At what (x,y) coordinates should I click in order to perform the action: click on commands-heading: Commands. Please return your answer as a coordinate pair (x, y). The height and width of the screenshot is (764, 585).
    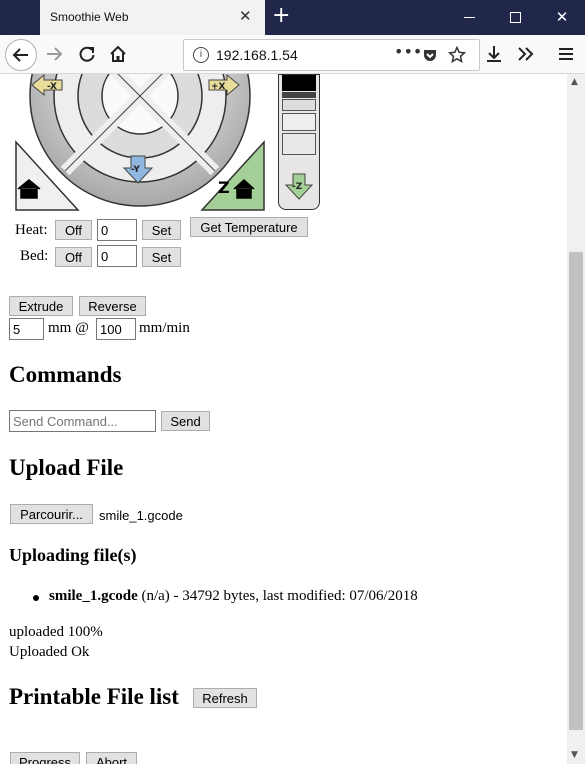
    Looking at the image, I should click on (65, 374).